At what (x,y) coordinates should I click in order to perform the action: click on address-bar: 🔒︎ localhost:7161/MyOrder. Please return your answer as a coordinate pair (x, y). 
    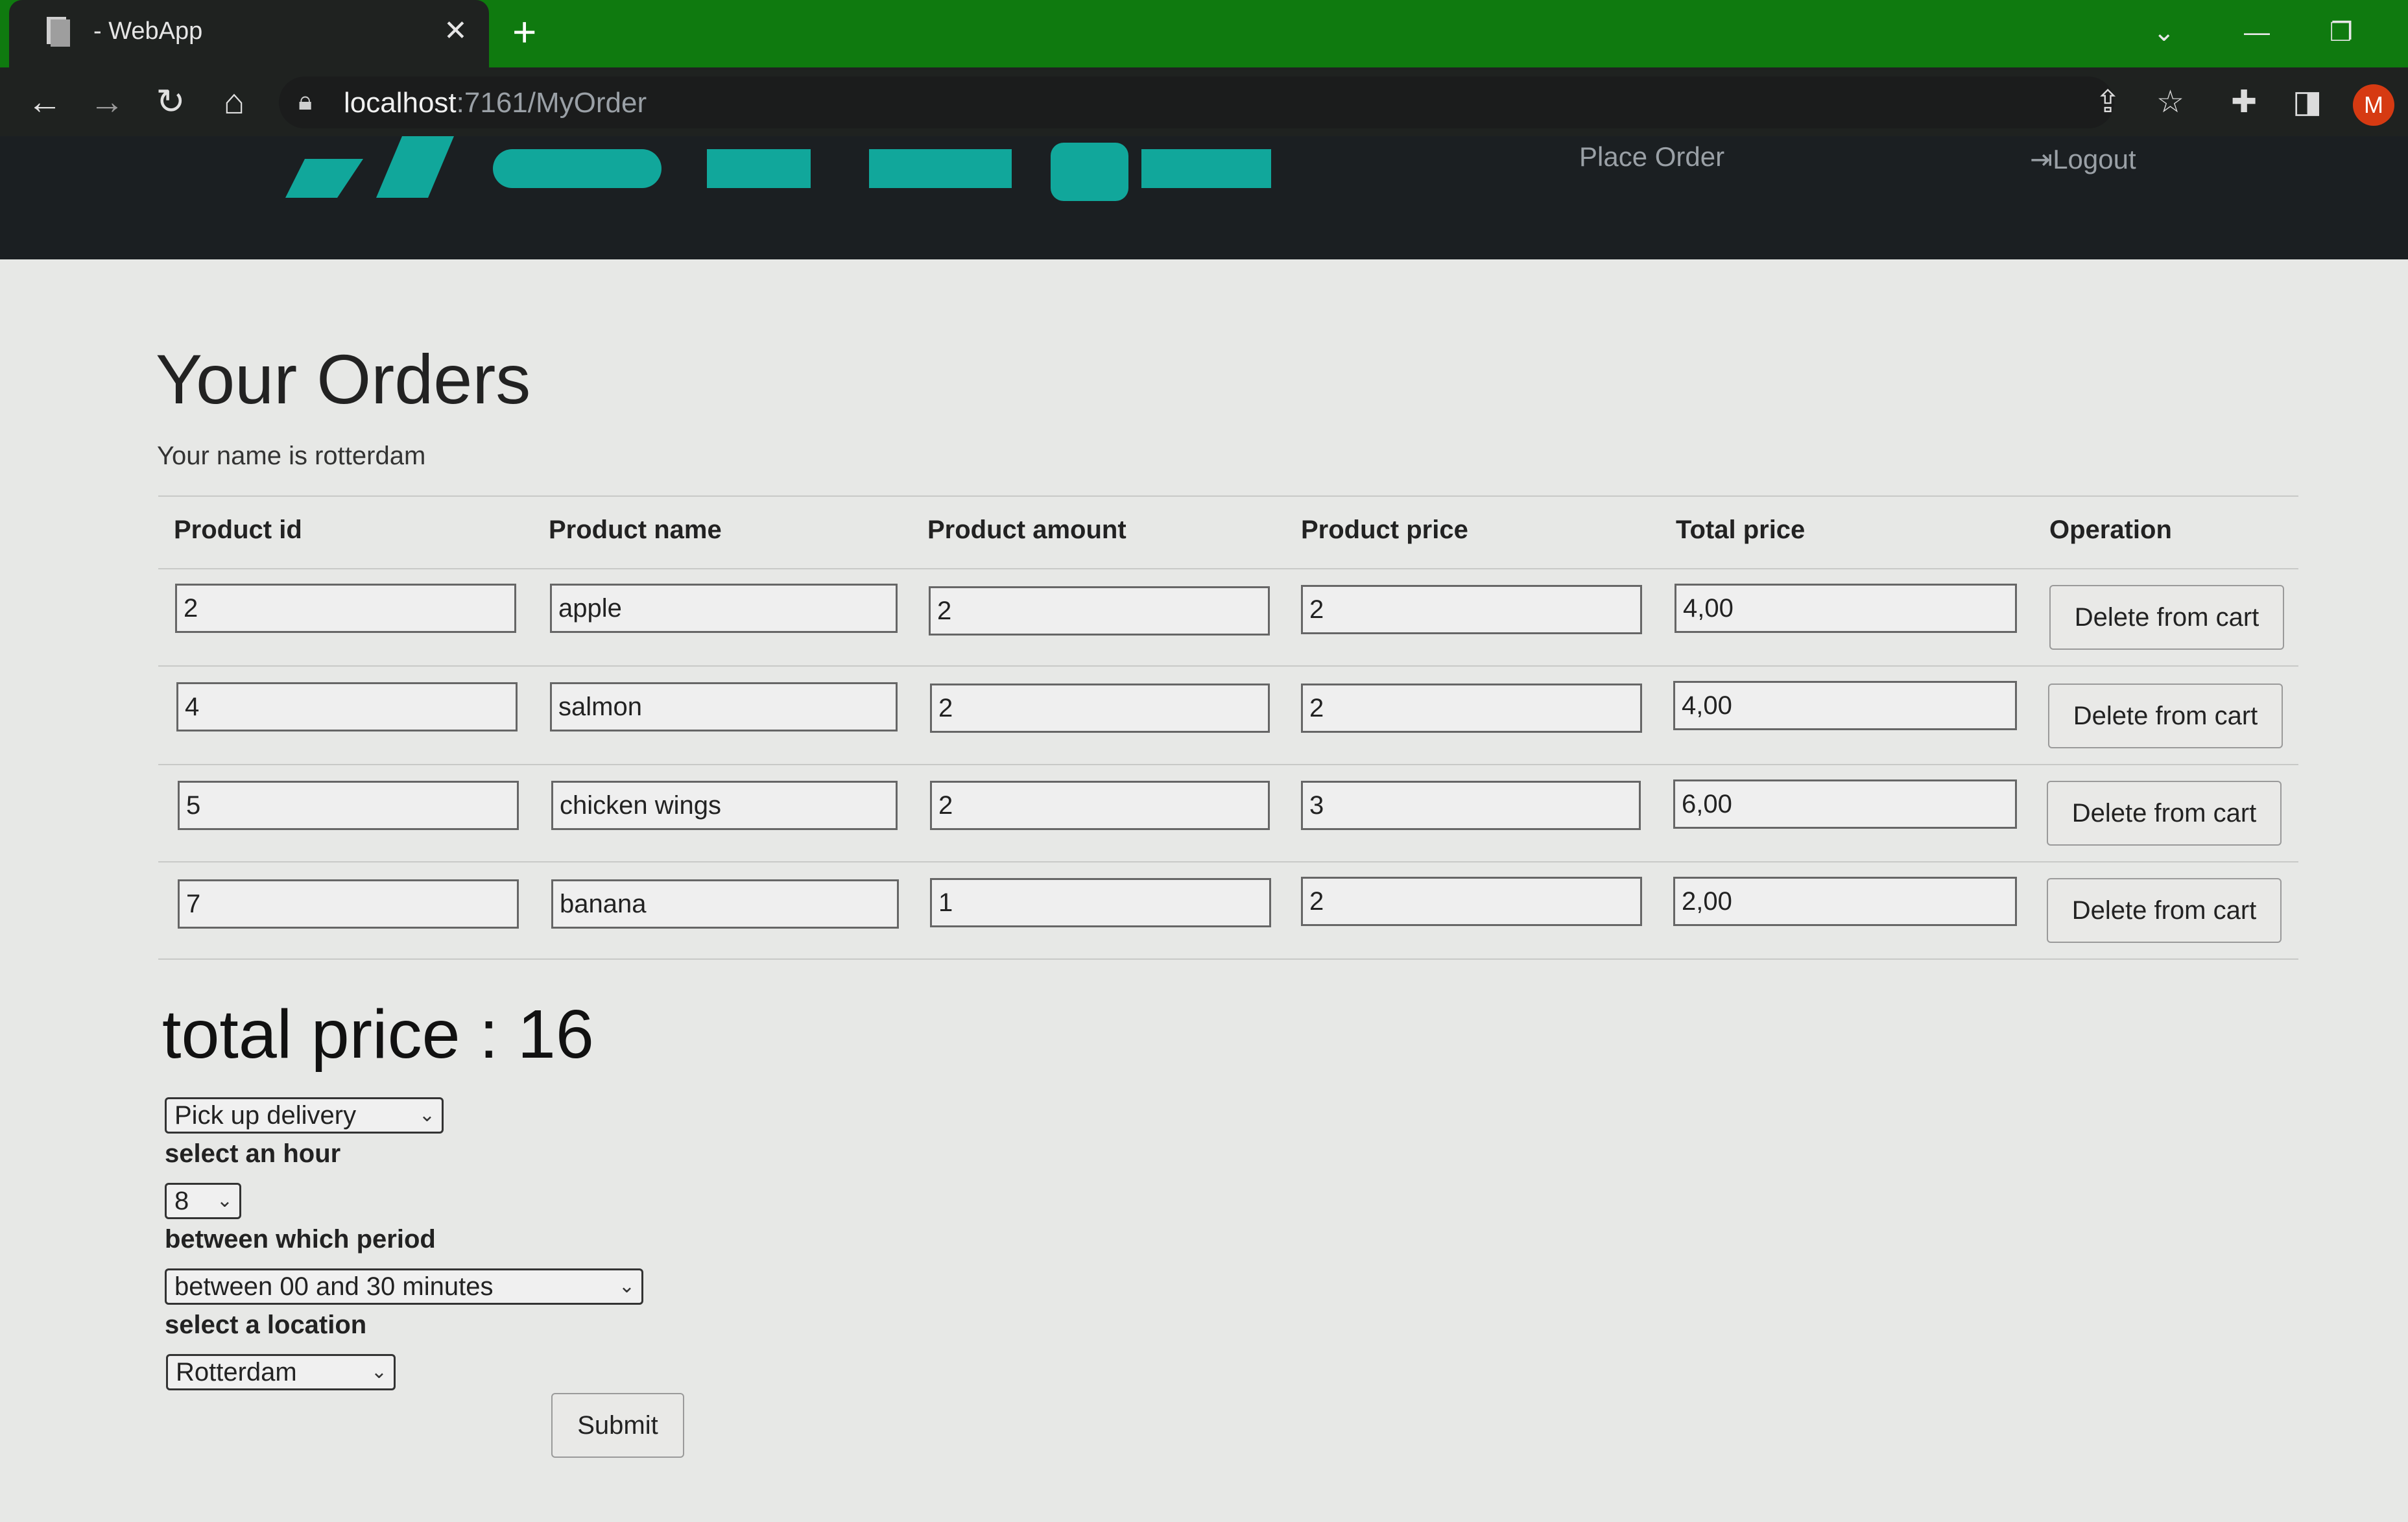
    Looking at the image, I should click on (1196, 102).